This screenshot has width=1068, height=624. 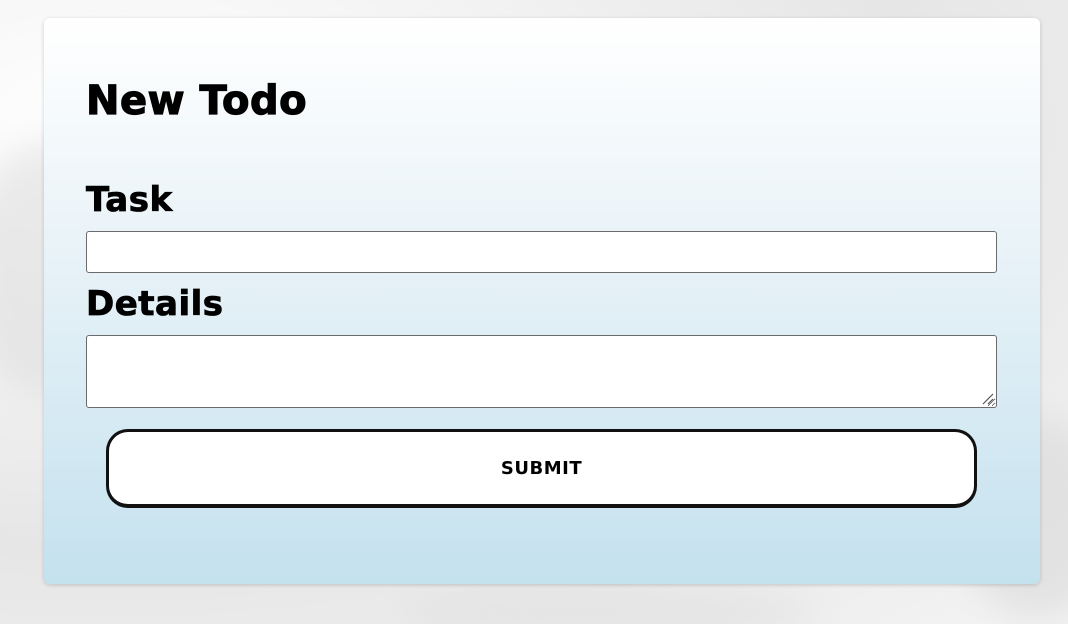 What do you see at coordinates (541, 371) in the screenshot?
I see `details-textarea` at bounding box center [541, 371].